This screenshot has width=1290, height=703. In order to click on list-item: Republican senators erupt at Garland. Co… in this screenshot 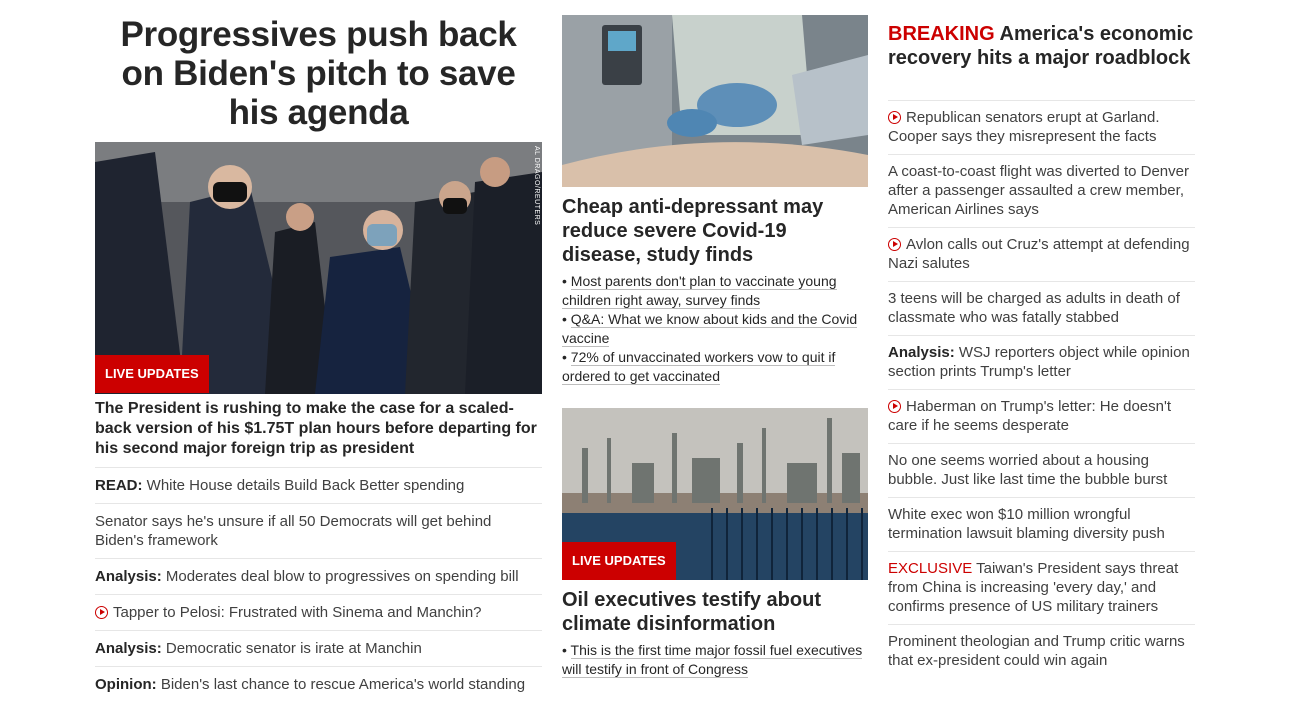, I will do `click(1041, 127)`.